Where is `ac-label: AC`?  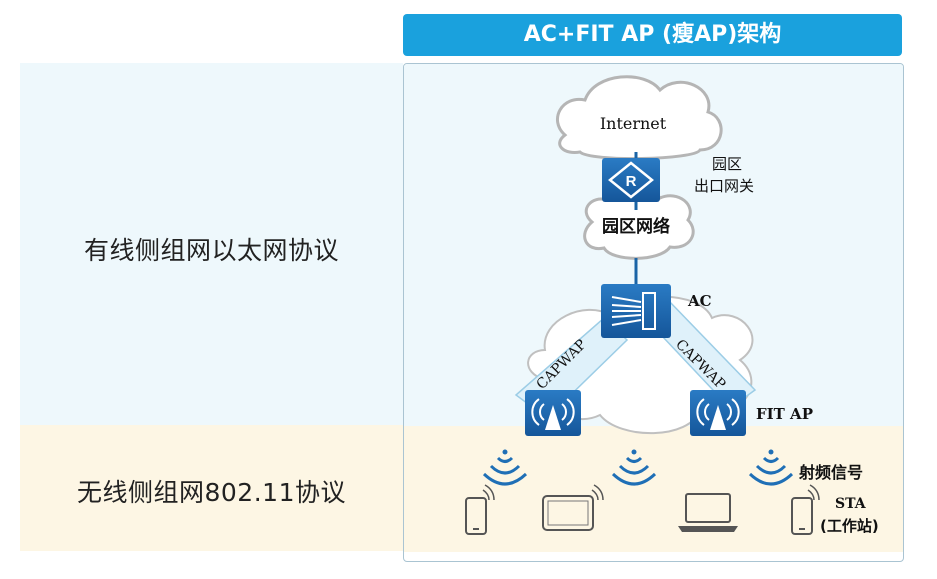 ac-label: AC is located at coordinates (700, 301).